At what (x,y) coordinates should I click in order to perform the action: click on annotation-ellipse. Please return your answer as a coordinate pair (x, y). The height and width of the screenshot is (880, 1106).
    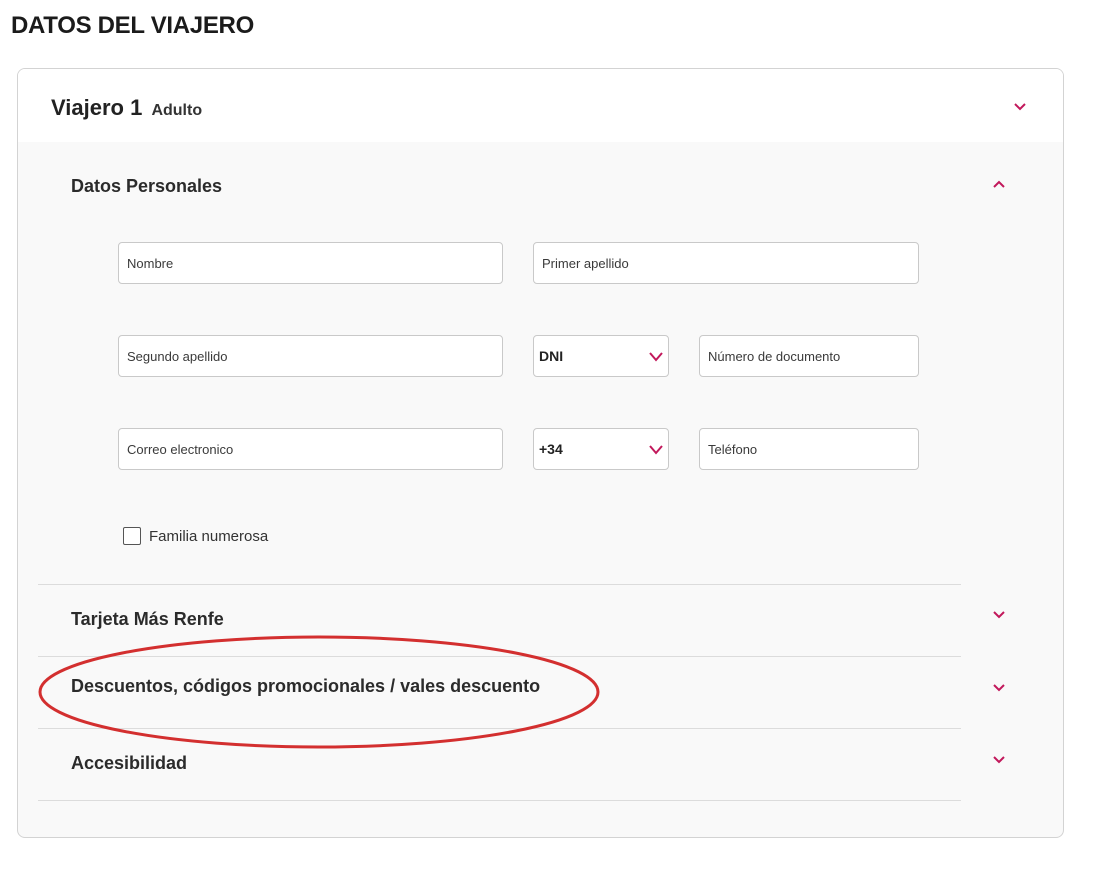
    Looking at the image, I should click on (319, 692).